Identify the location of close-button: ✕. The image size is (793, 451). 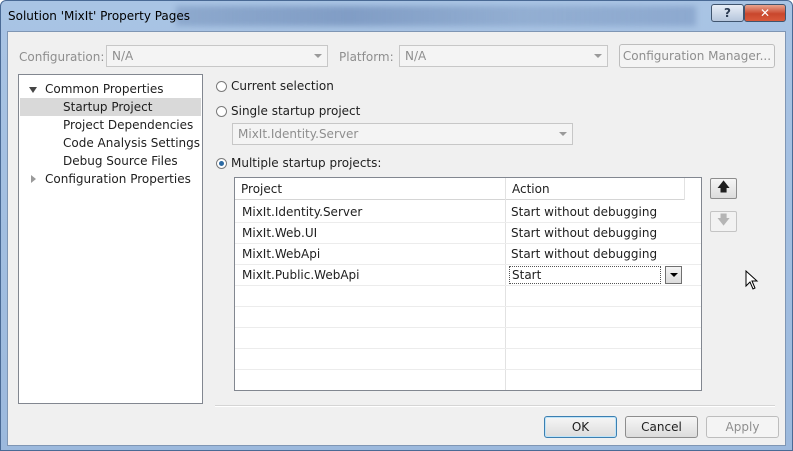
(765, 13).